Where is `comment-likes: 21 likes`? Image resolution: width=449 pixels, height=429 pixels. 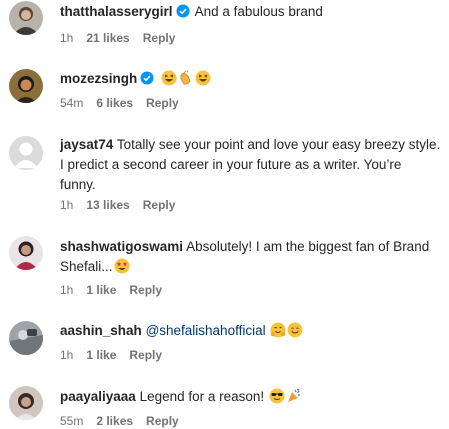 comment-likes: 21 likes is located at coordinates (107, 38).